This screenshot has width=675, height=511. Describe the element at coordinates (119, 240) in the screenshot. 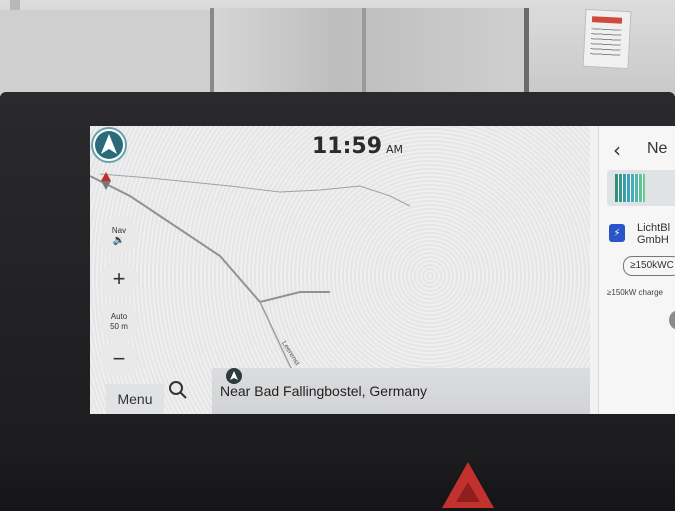

I see `speaker-icon: 🔉` at that location.